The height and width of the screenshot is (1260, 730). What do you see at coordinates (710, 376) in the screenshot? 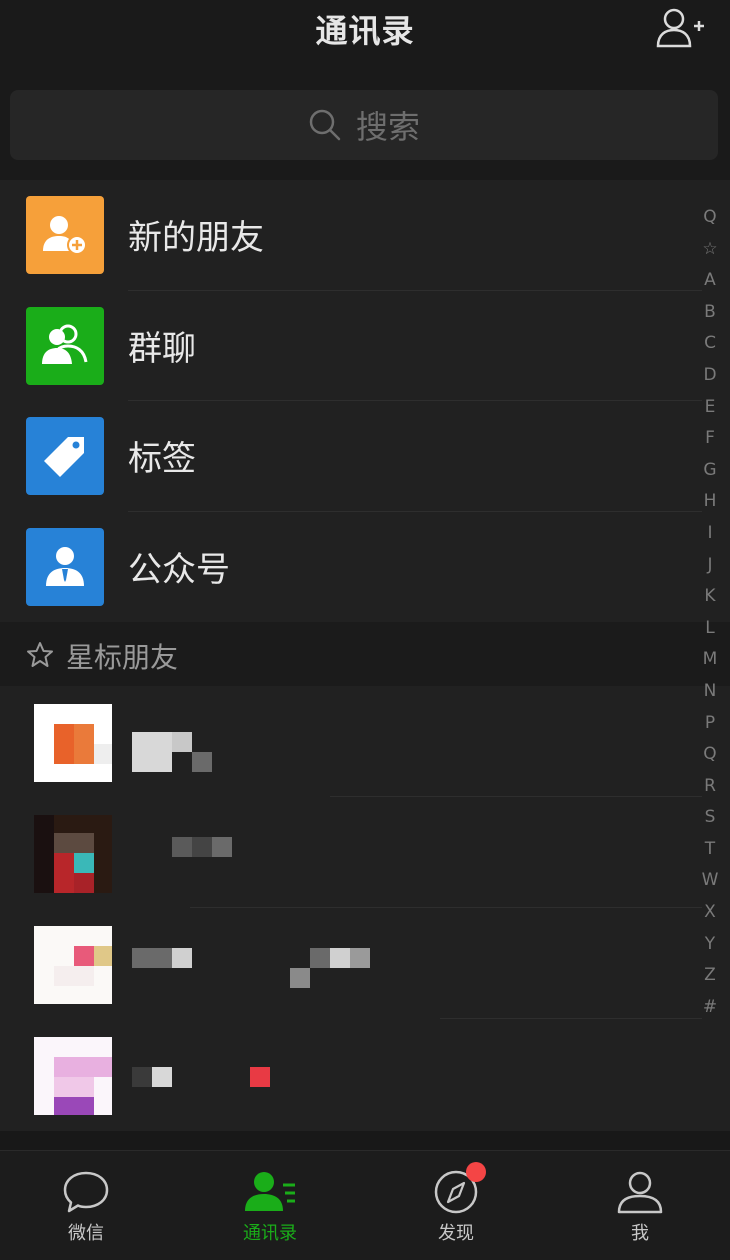
I see `index-letter: D` at bounding box center [710, 376].